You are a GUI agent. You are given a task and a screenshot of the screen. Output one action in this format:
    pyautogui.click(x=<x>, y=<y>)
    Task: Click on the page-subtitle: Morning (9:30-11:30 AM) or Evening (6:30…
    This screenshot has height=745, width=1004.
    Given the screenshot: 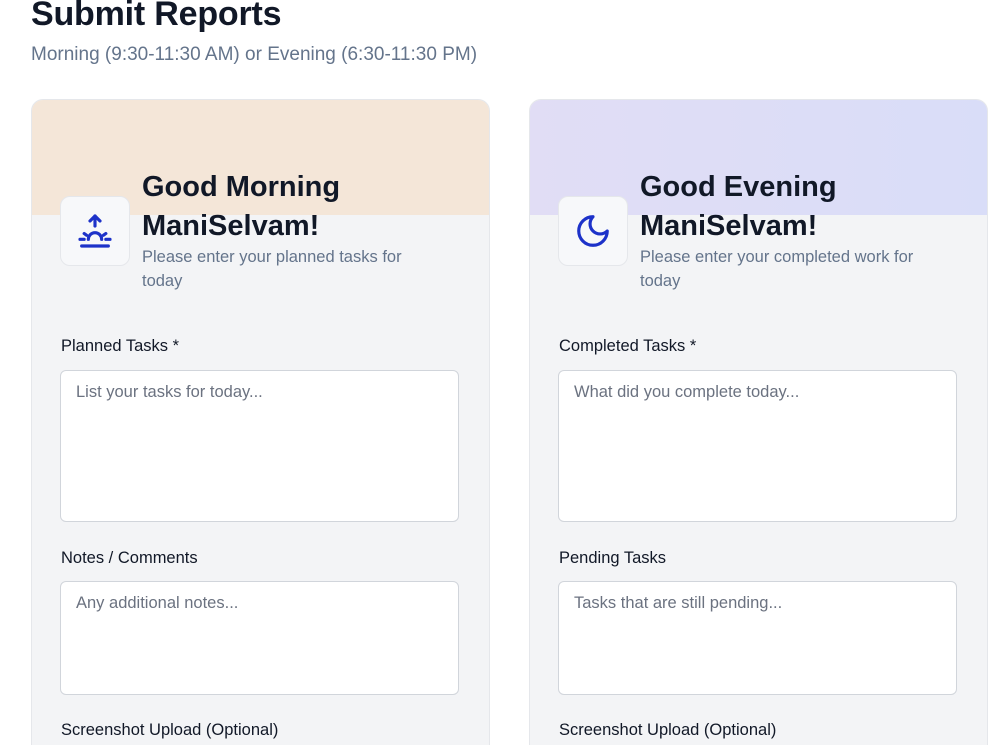 What is the action you would take?
    pyautogui.click(x=254, y=54)
    